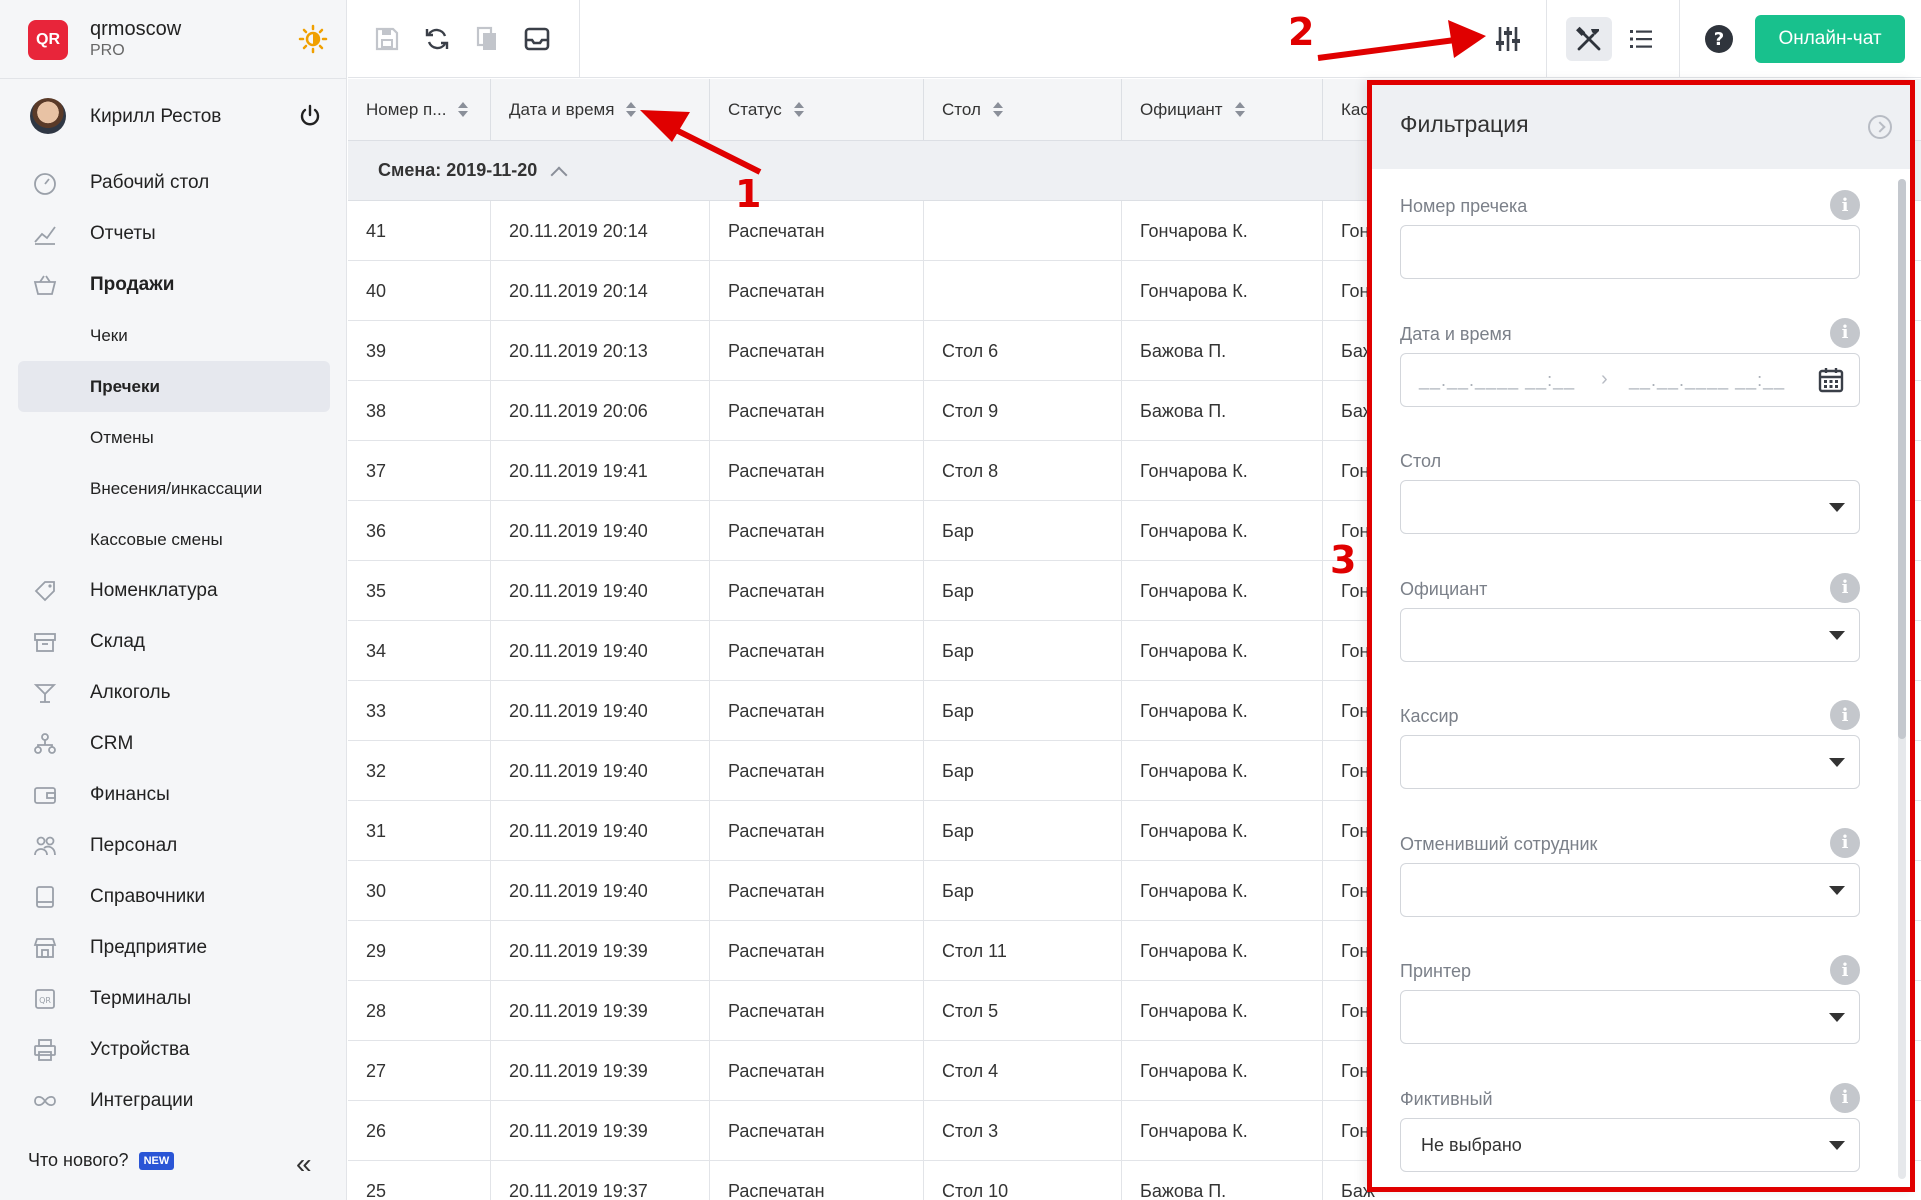 The height and width of the screenshot is (1200, 1921). What do you see at coordinates (174, 743) in the screenshot?
I see `nav-item-crm: CRM` at bounding box center [174, 743].